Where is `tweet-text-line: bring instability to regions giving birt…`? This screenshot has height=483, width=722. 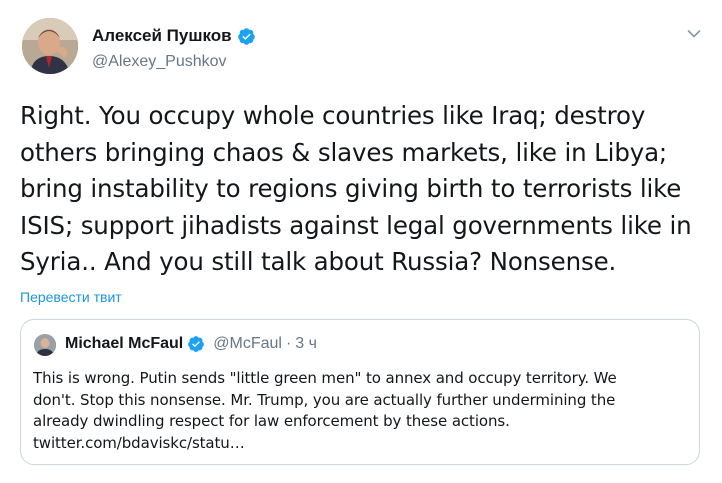
tweet-text-line: bring instability to regions giving birt… is located at coordinates (351, 188).